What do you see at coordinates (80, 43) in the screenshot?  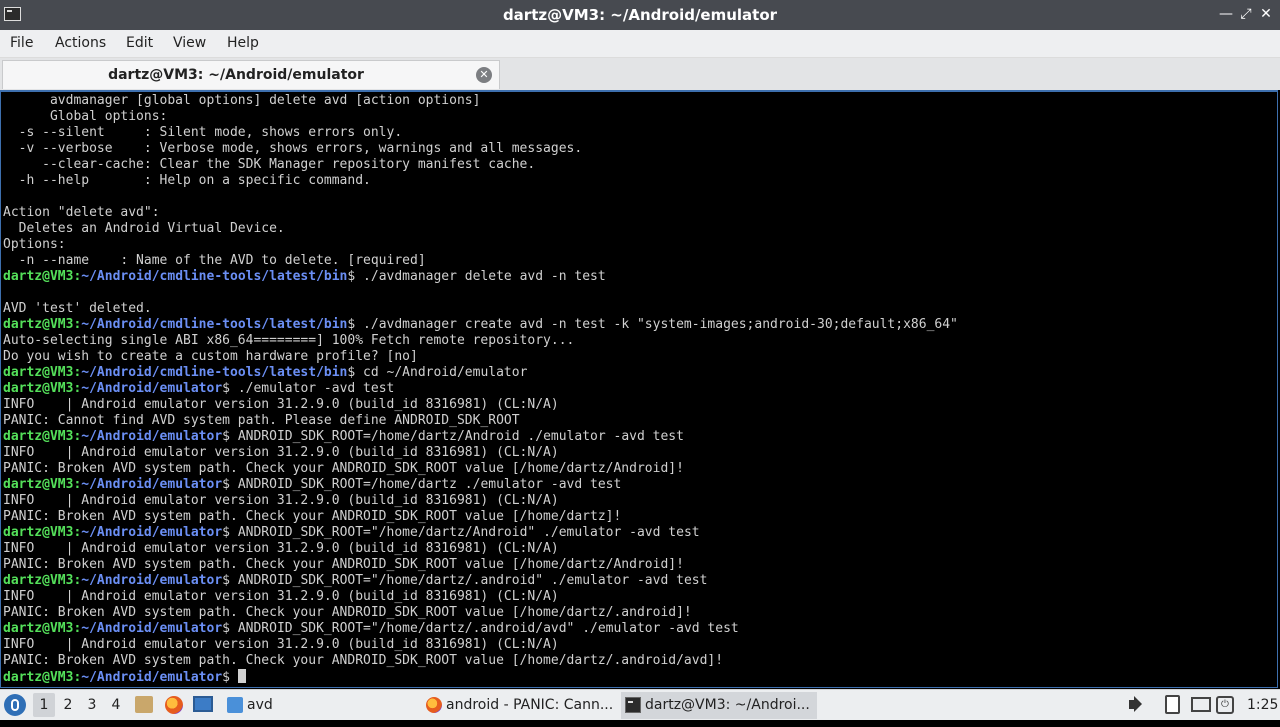 I see `menu-actions: Actions` at bounding box center [80, 43].